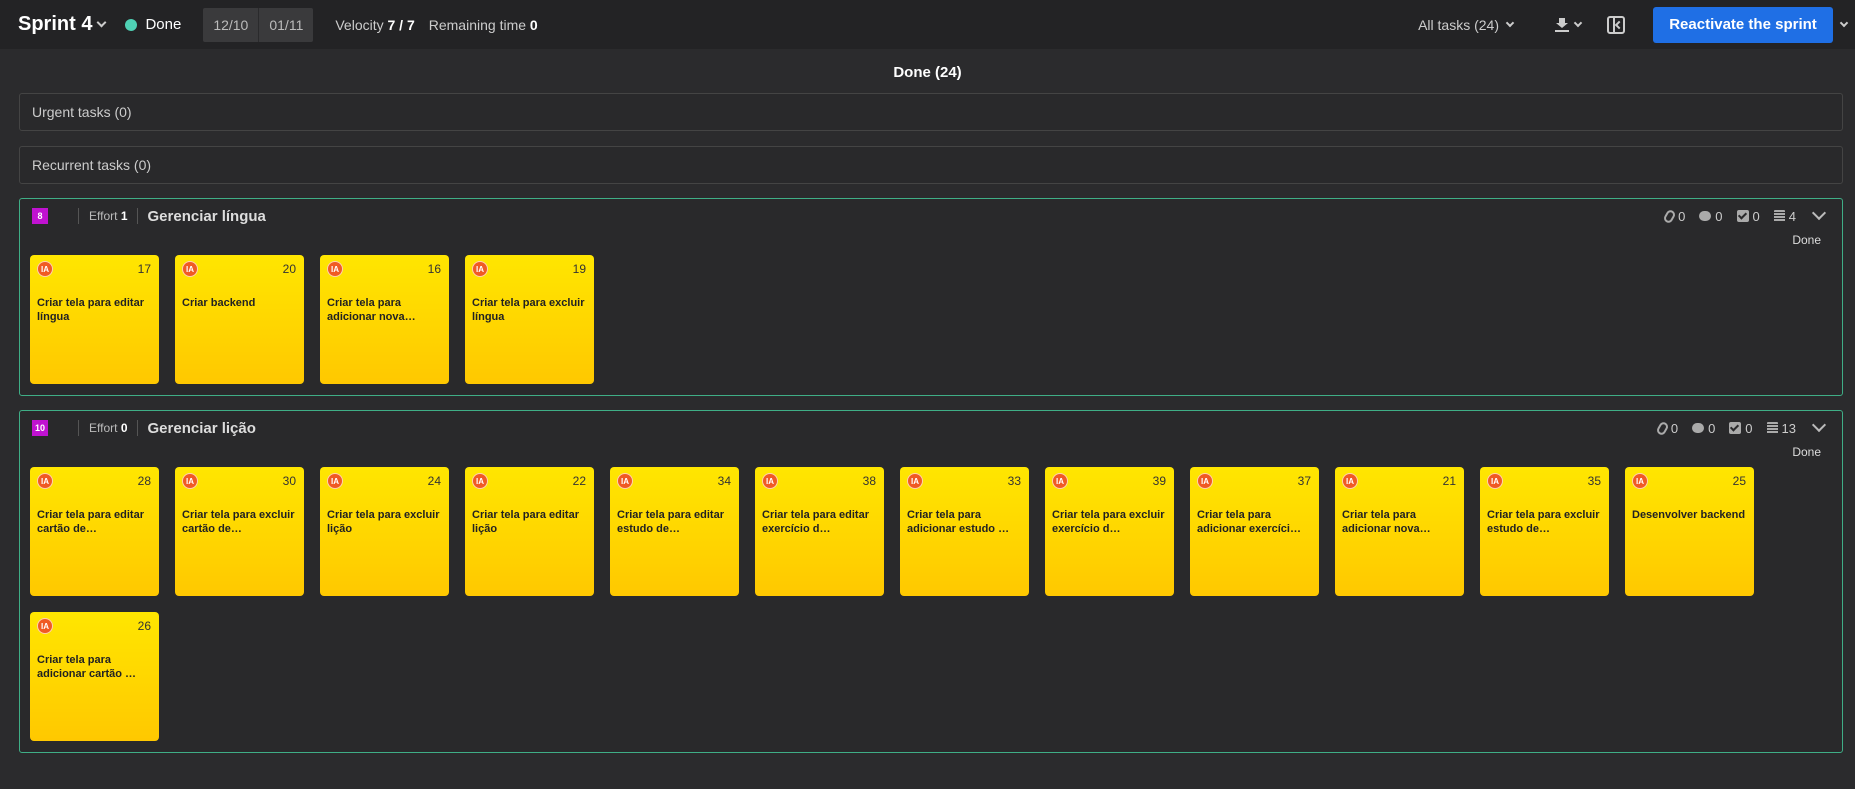 This screenshot has height=789, width=1855. I want to click on sprint-status: Done, so click(153, 24).